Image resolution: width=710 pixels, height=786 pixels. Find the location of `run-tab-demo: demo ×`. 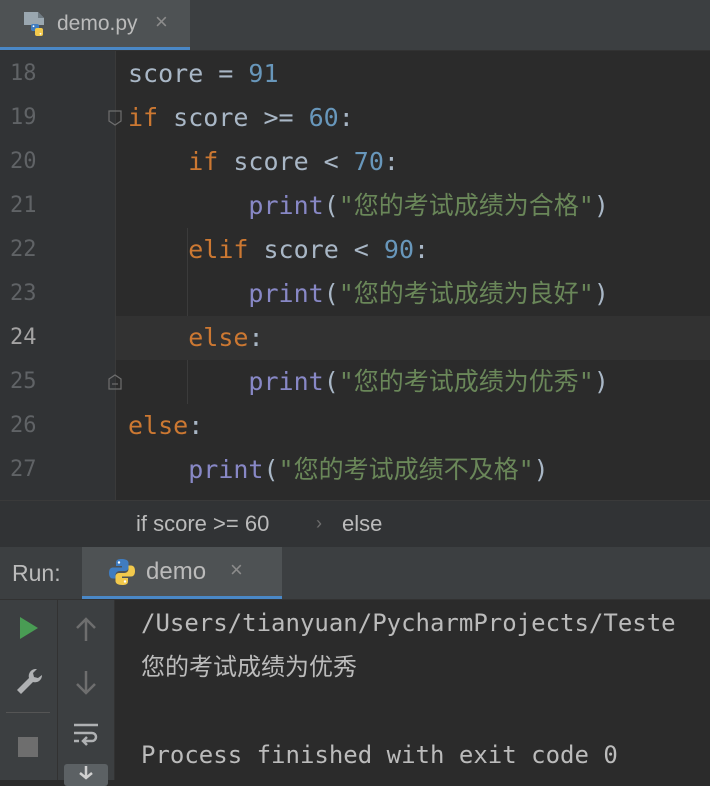

run-tab-demo: demo × is located at coordinates (182, 573).